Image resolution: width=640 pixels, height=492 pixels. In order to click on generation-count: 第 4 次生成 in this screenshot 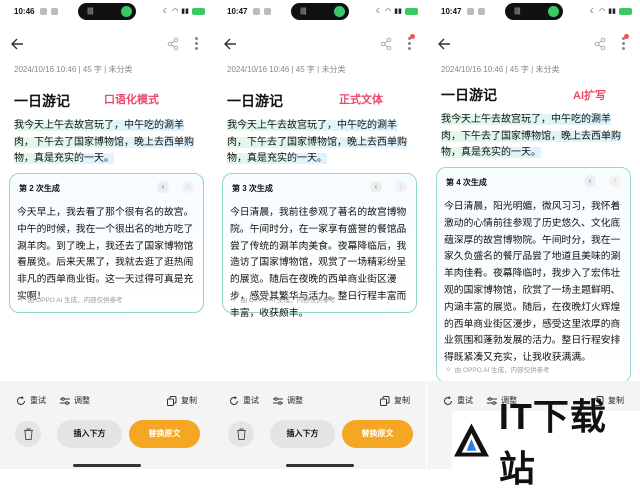, I will do `click(466, 182)`.